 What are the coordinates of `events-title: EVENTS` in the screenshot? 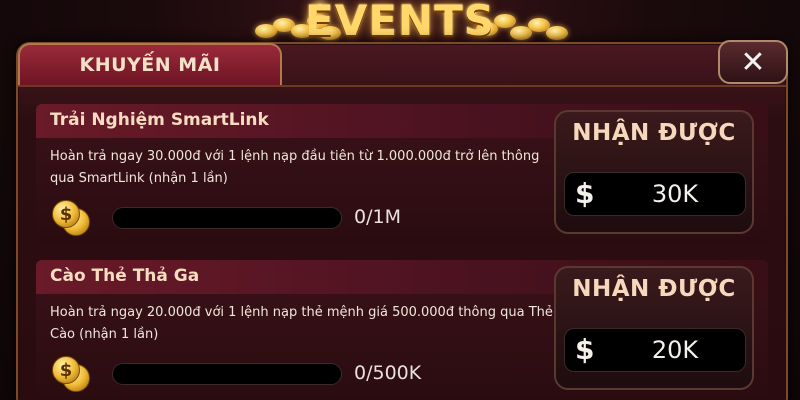 It's located at (400, 22).